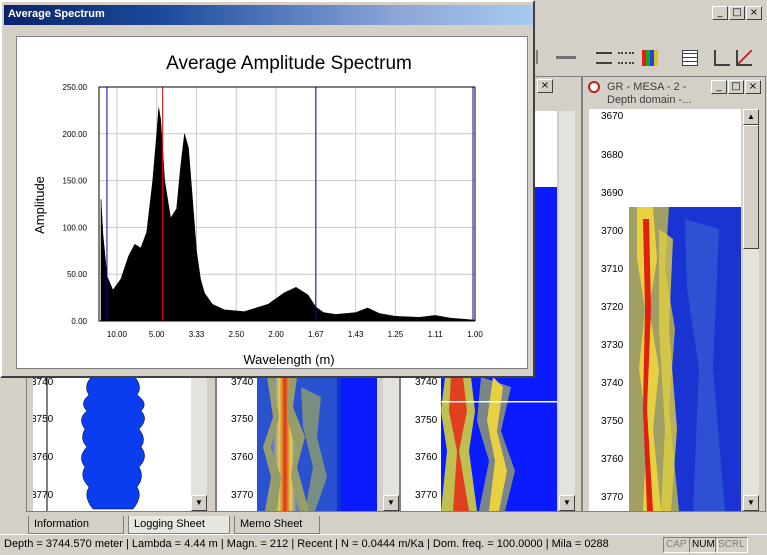 The width and height of the screenshot is (767, 555). Describe the element at coordinates (75, 181) in the screenshot. I see `y-tick-label: 150.00` at that location.